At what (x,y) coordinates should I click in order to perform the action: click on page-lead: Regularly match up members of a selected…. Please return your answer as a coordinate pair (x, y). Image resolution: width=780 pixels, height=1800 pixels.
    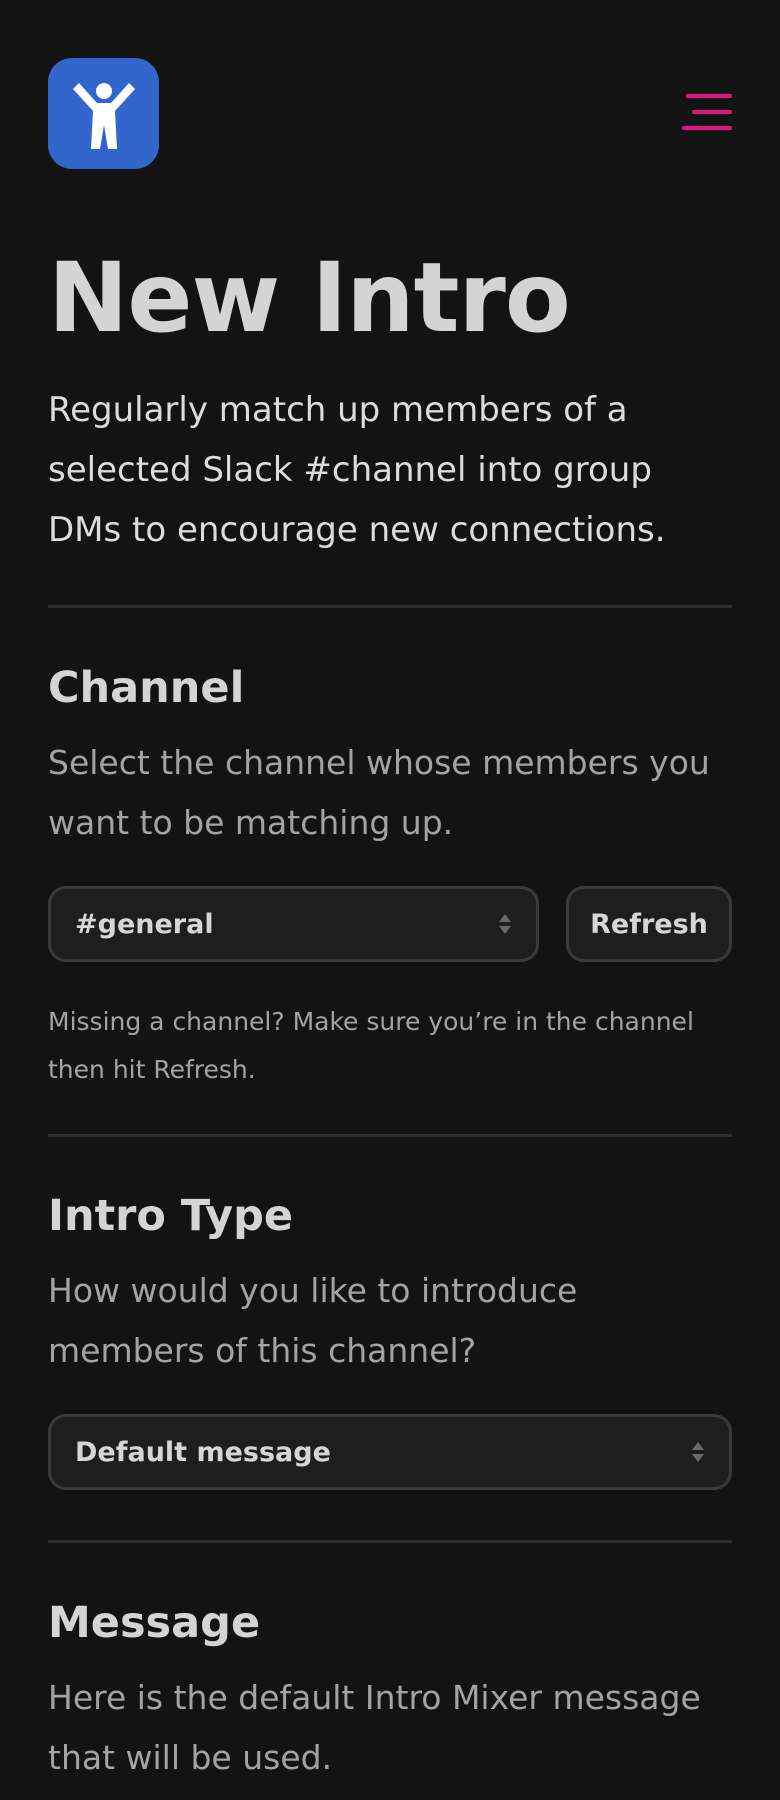
    Looking at the image, I should click on (357, 470).